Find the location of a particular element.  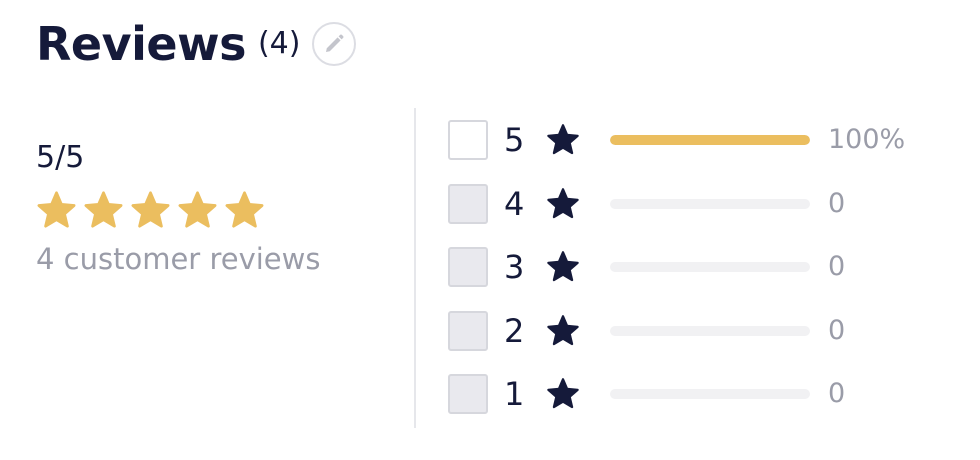

rating-percentage: 100% is located at coordinates (867, 139).